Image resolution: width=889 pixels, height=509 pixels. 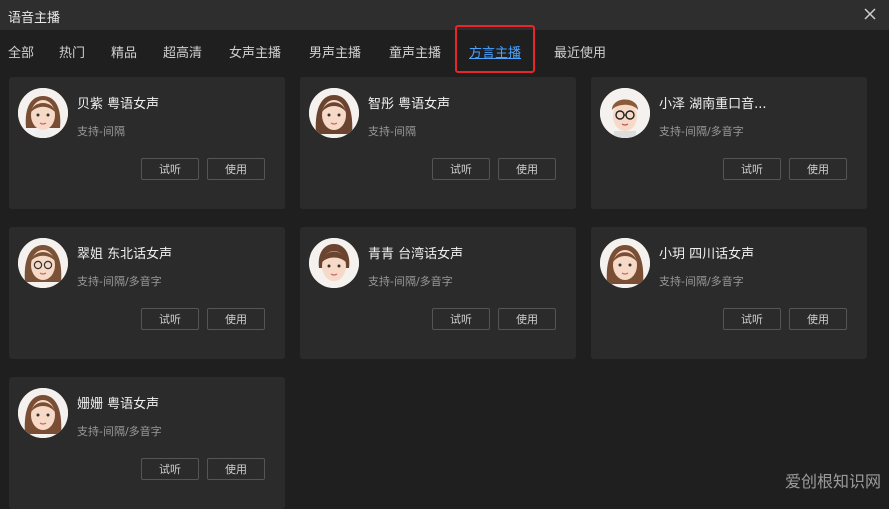 What do you see at coordinates (21, 51) in the screenshot?
I see `tab-all: 全部` at bounding box center [21, 51].